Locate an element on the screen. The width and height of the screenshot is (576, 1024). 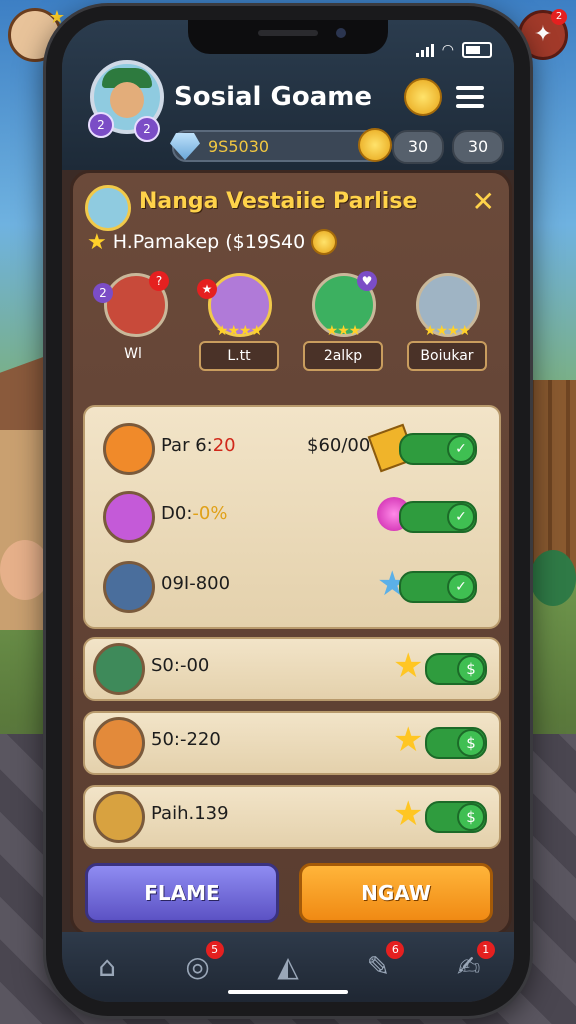
row-label: D0:-0% is located at coordinates (194, 513).